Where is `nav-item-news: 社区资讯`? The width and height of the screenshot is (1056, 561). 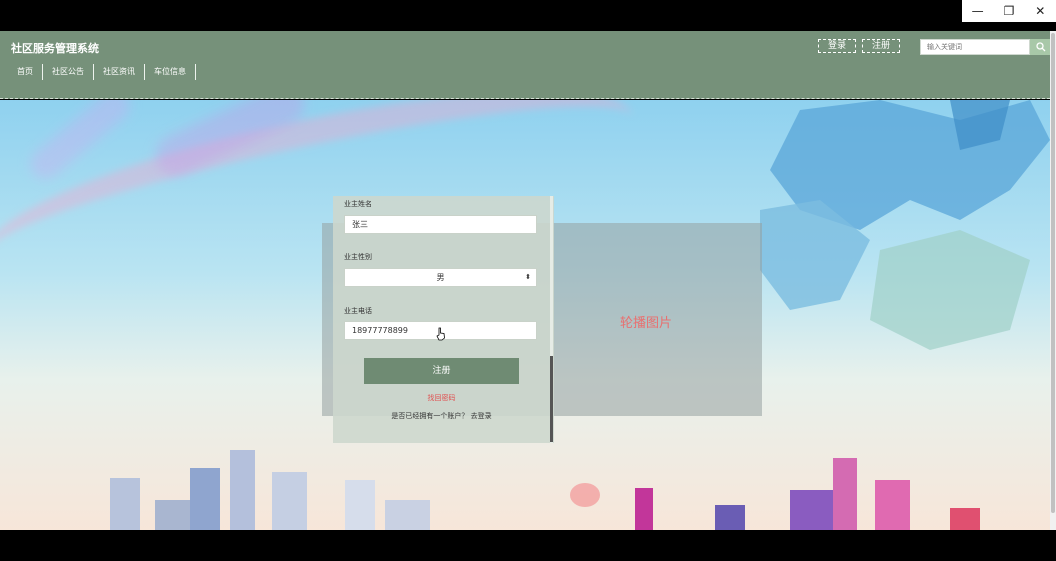
nav-item-news: 社区资讯 is located at coordinates (119, 72).